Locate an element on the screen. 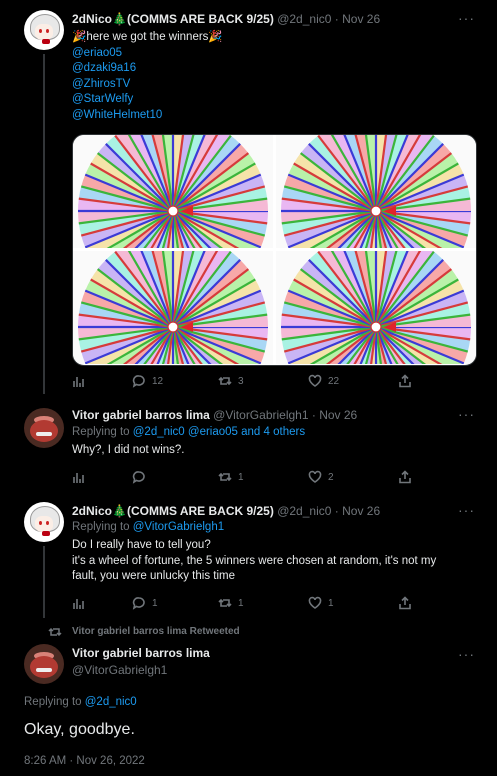 This screenshot has width=497, height=776. like-count: 22 is located at coordinates (334, 381).